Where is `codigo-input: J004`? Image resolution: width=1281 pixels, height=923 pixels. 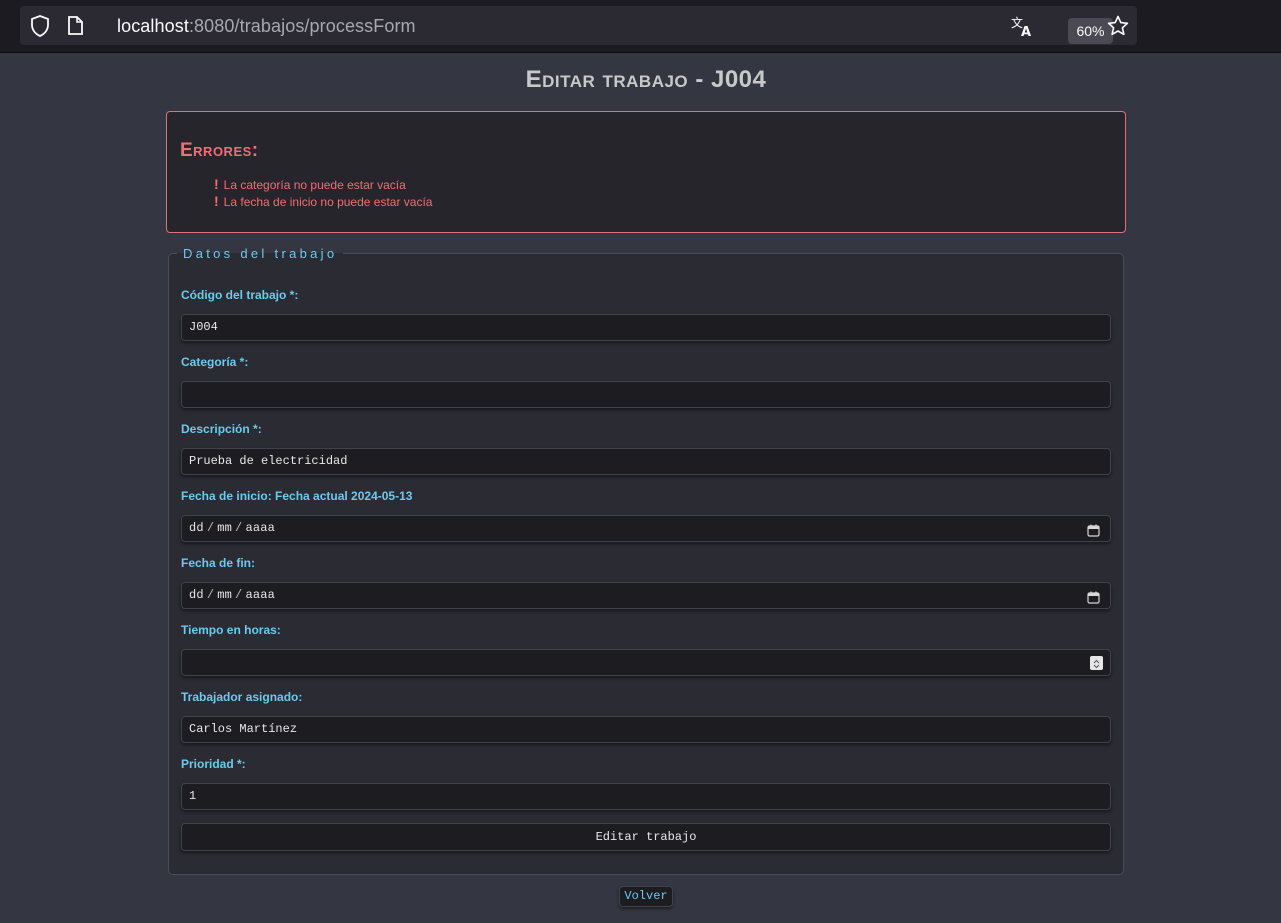 codigo-input: J004 is located at coordinates (646, 327).